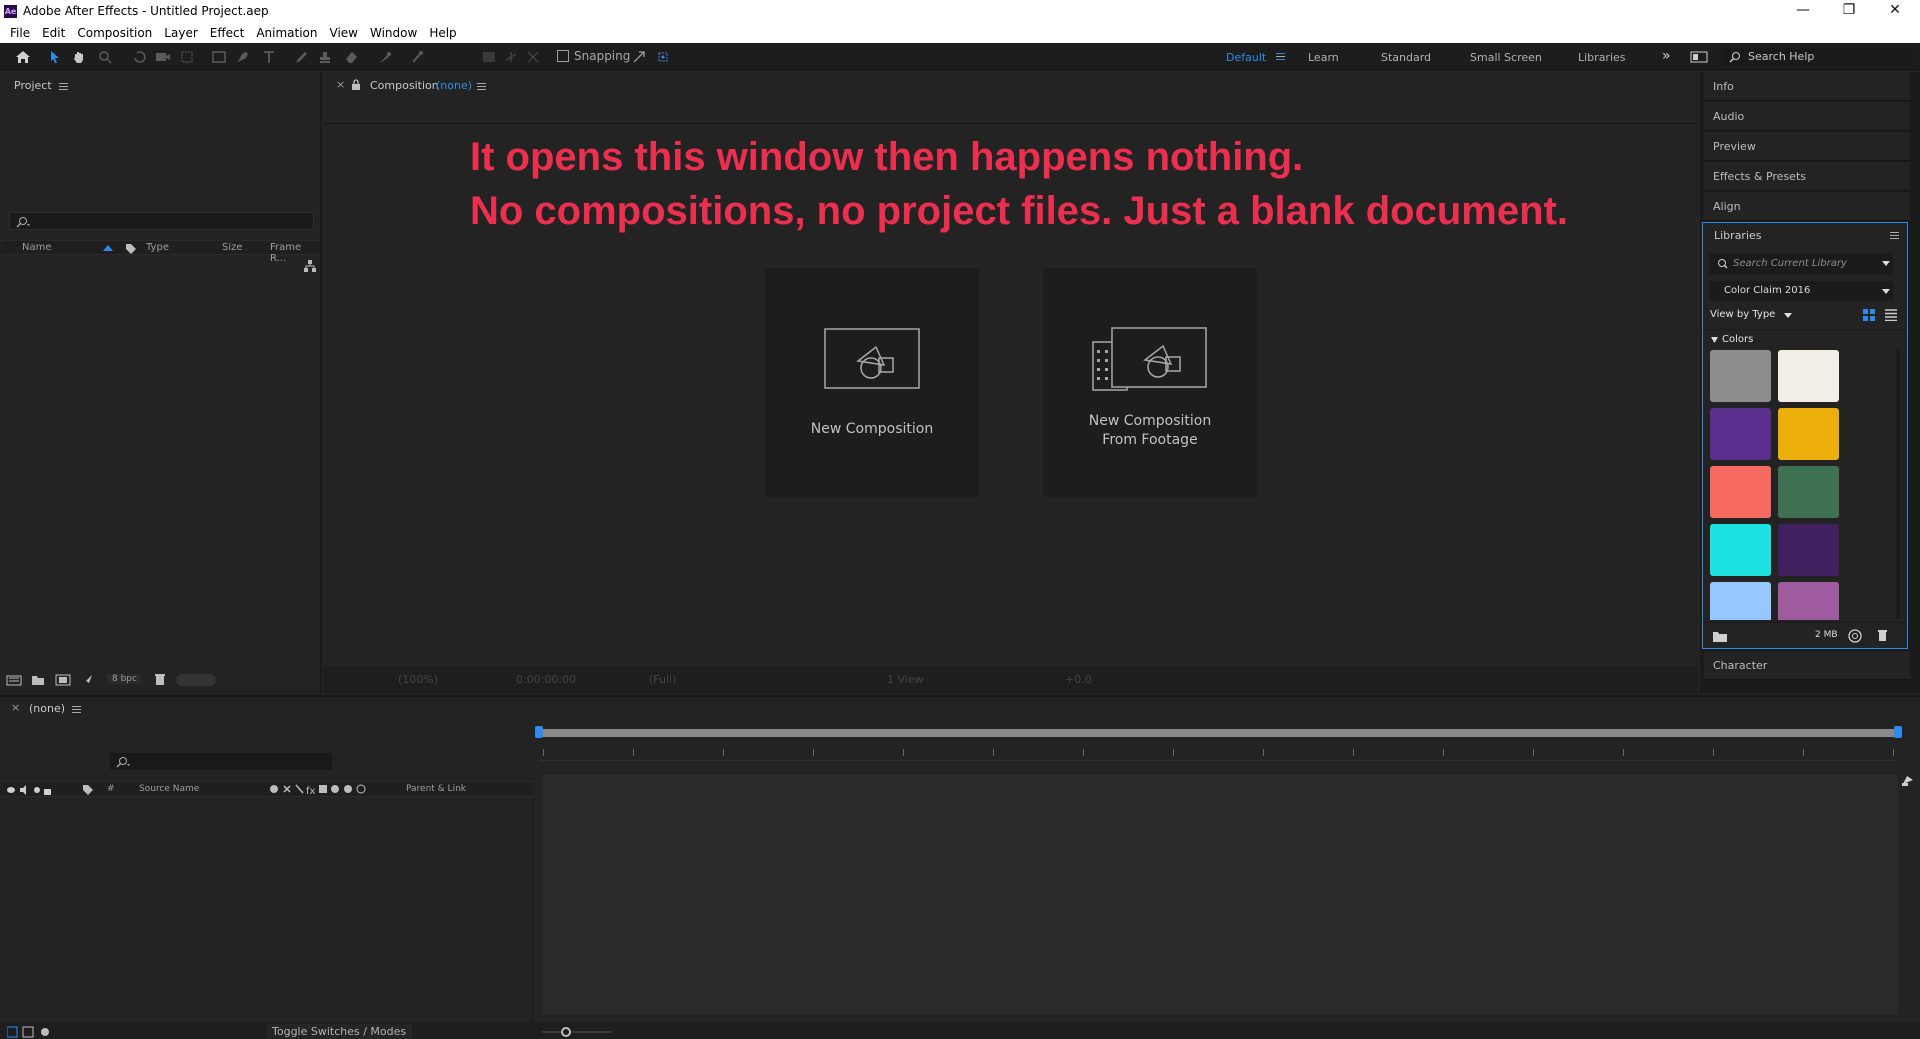 This screenshot has height=1039, width=1920. What do you see at coordinates (163, 57) in the screenshot?
I see `camera-tool-icon` at bounding box center [163, 57].